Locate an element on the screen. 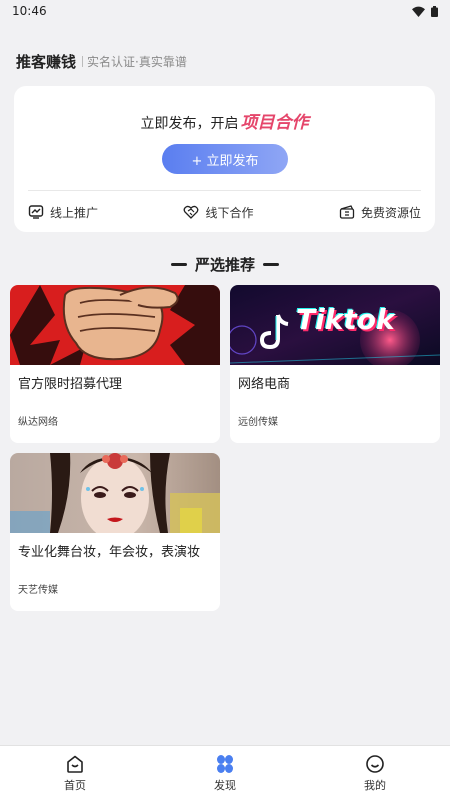 The height and width of the screenshot is (800, 450). publish-button: + 立即发布 is located at coordinates (225, 159).